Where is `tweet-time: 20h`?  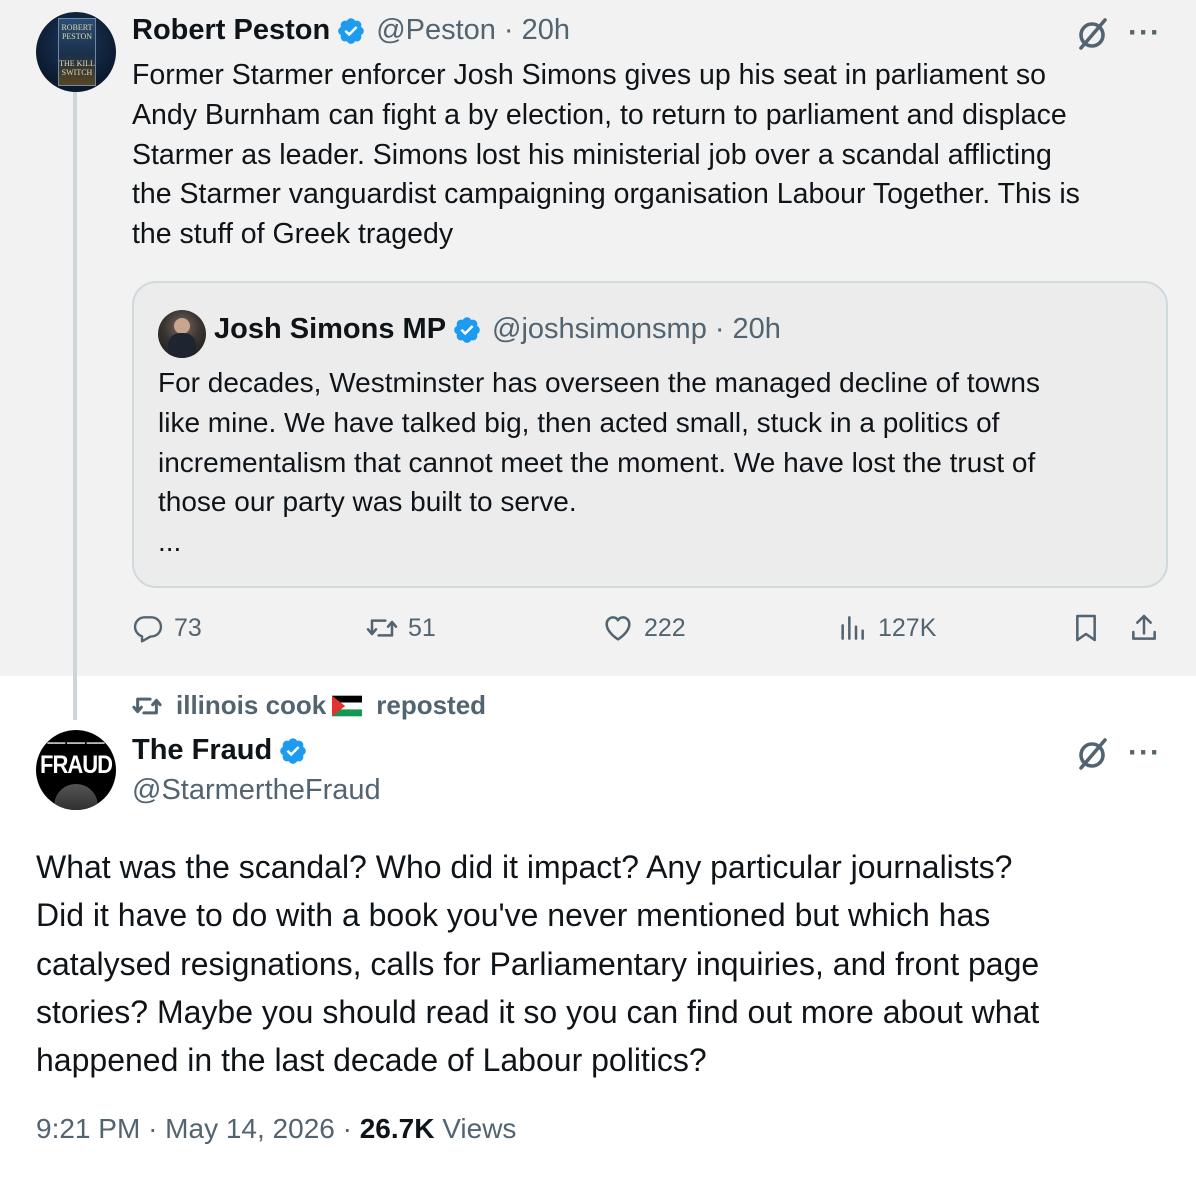
tweet-time: 20h is located at coordinates (546, 30).